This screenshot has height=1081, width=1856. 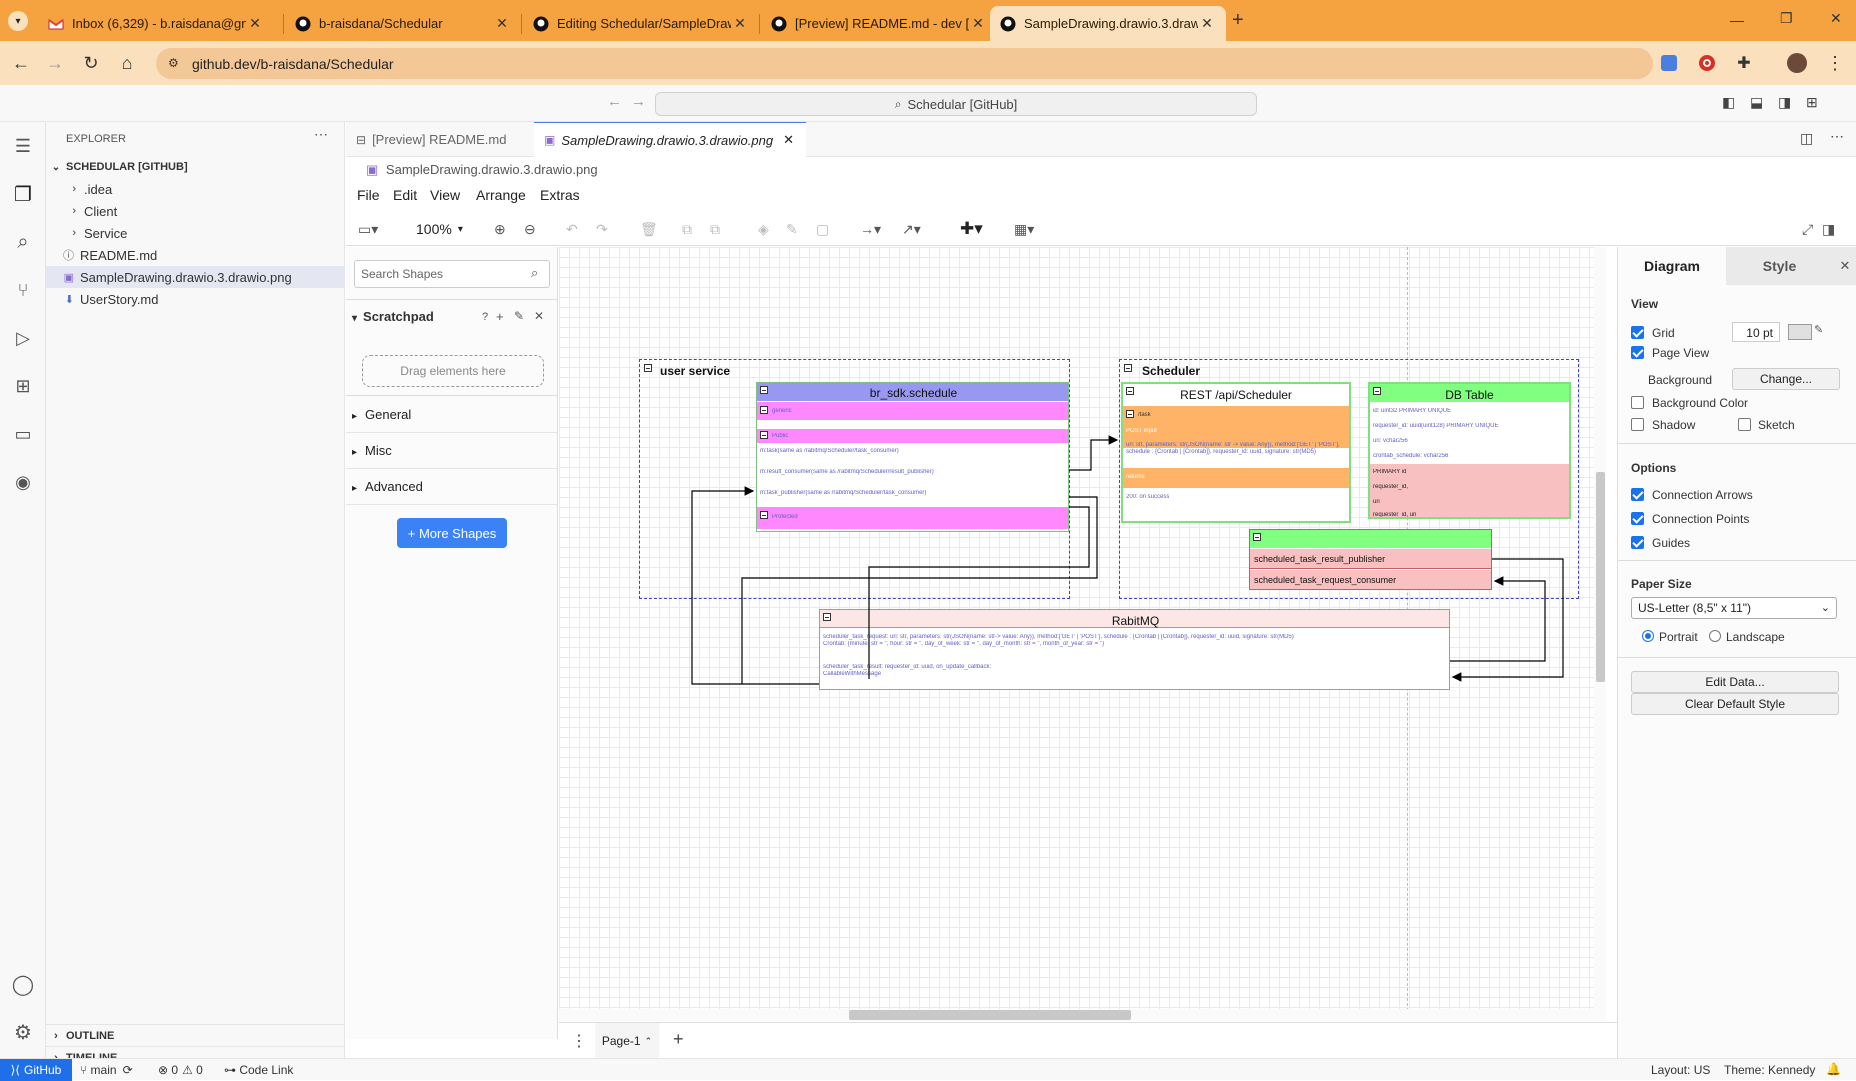 I want to click on delete-icon: 🗑, so click(x=649, y=229).